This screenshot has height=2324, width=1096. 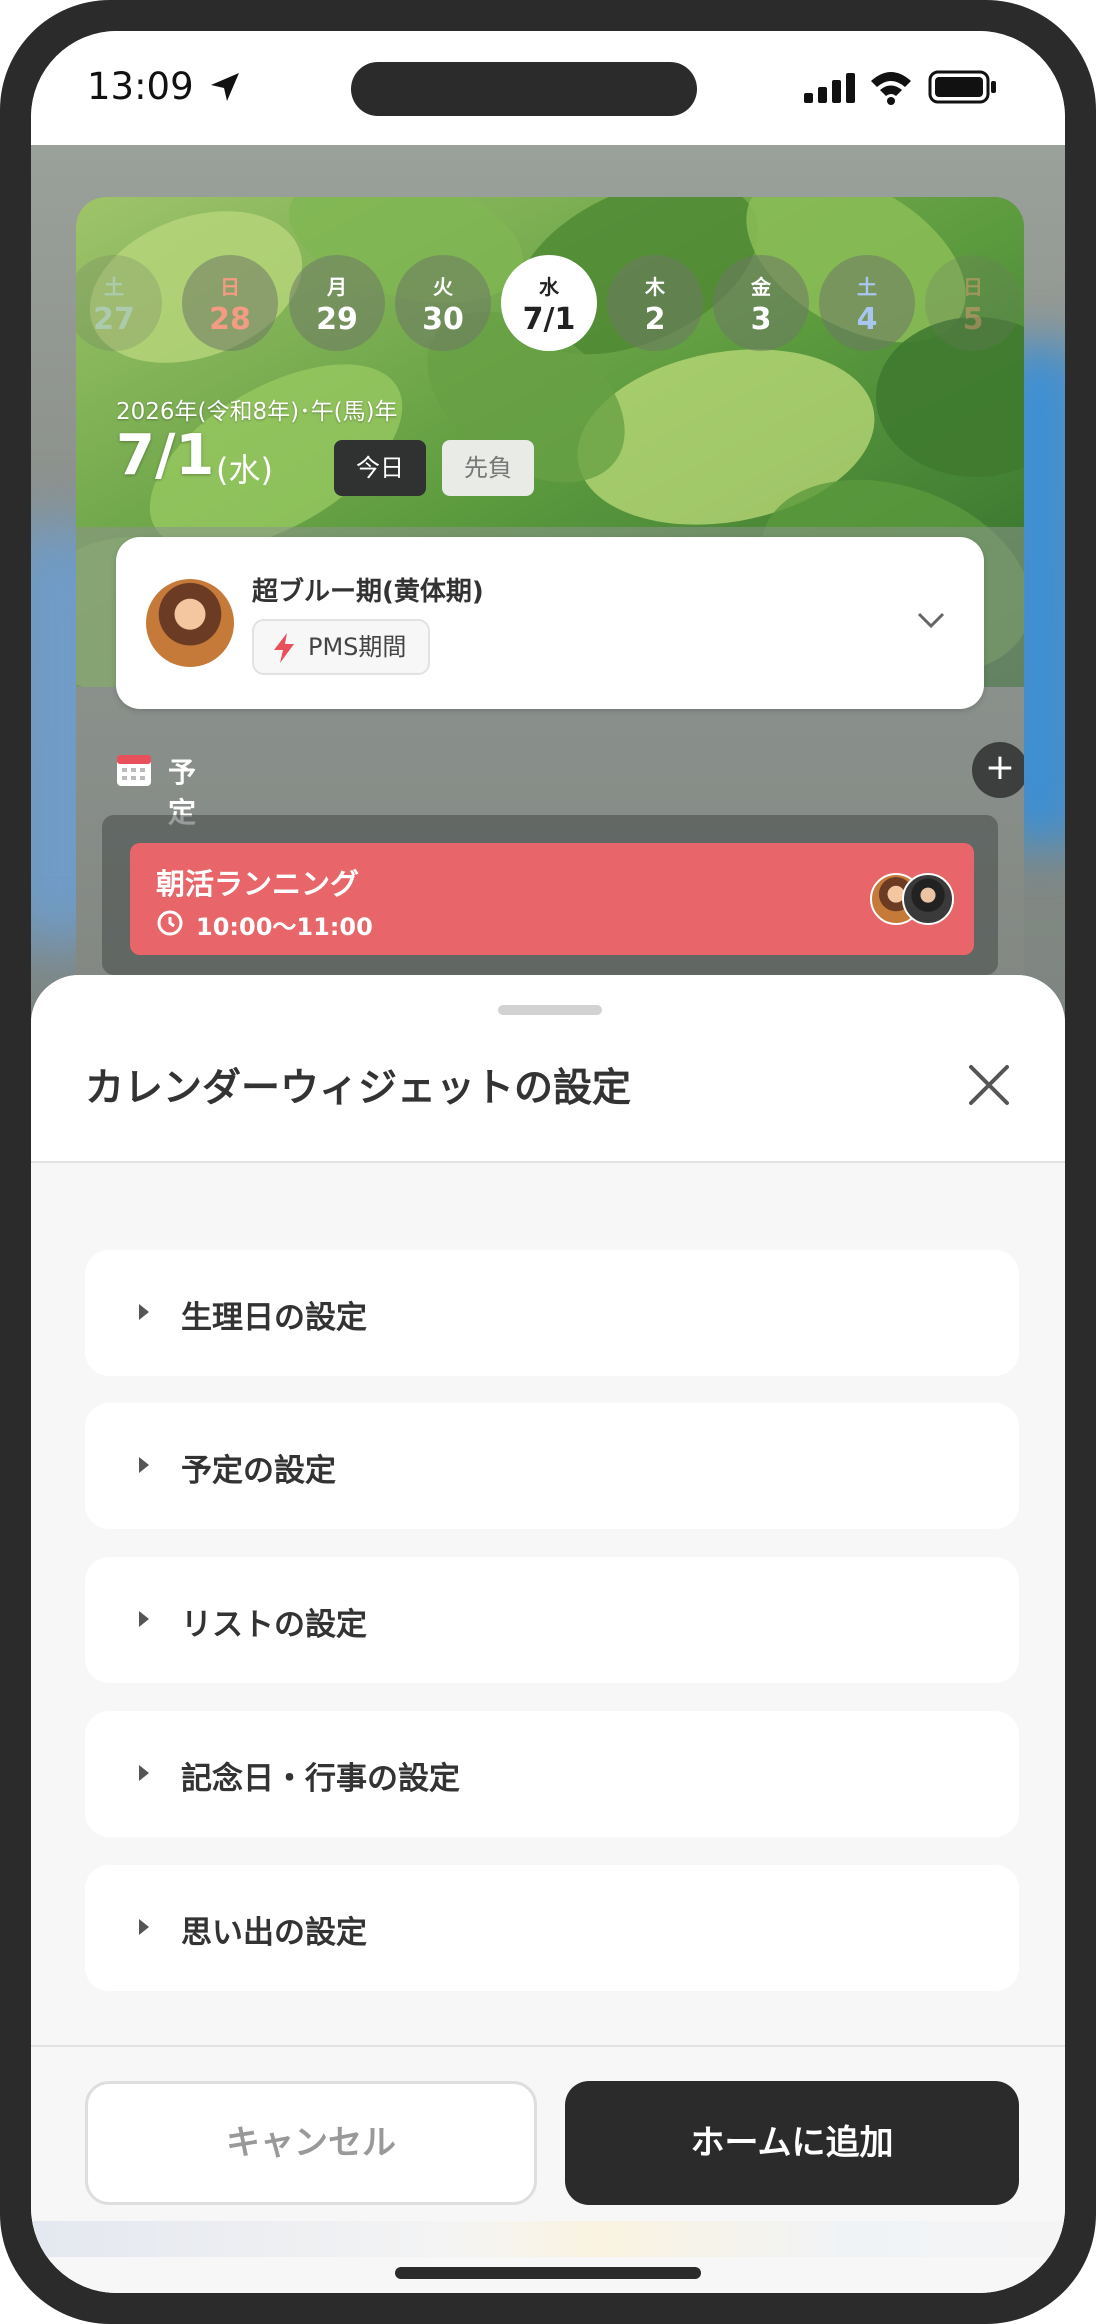 I want to click on add-schedule-button: +, so click(x=998, y=770).